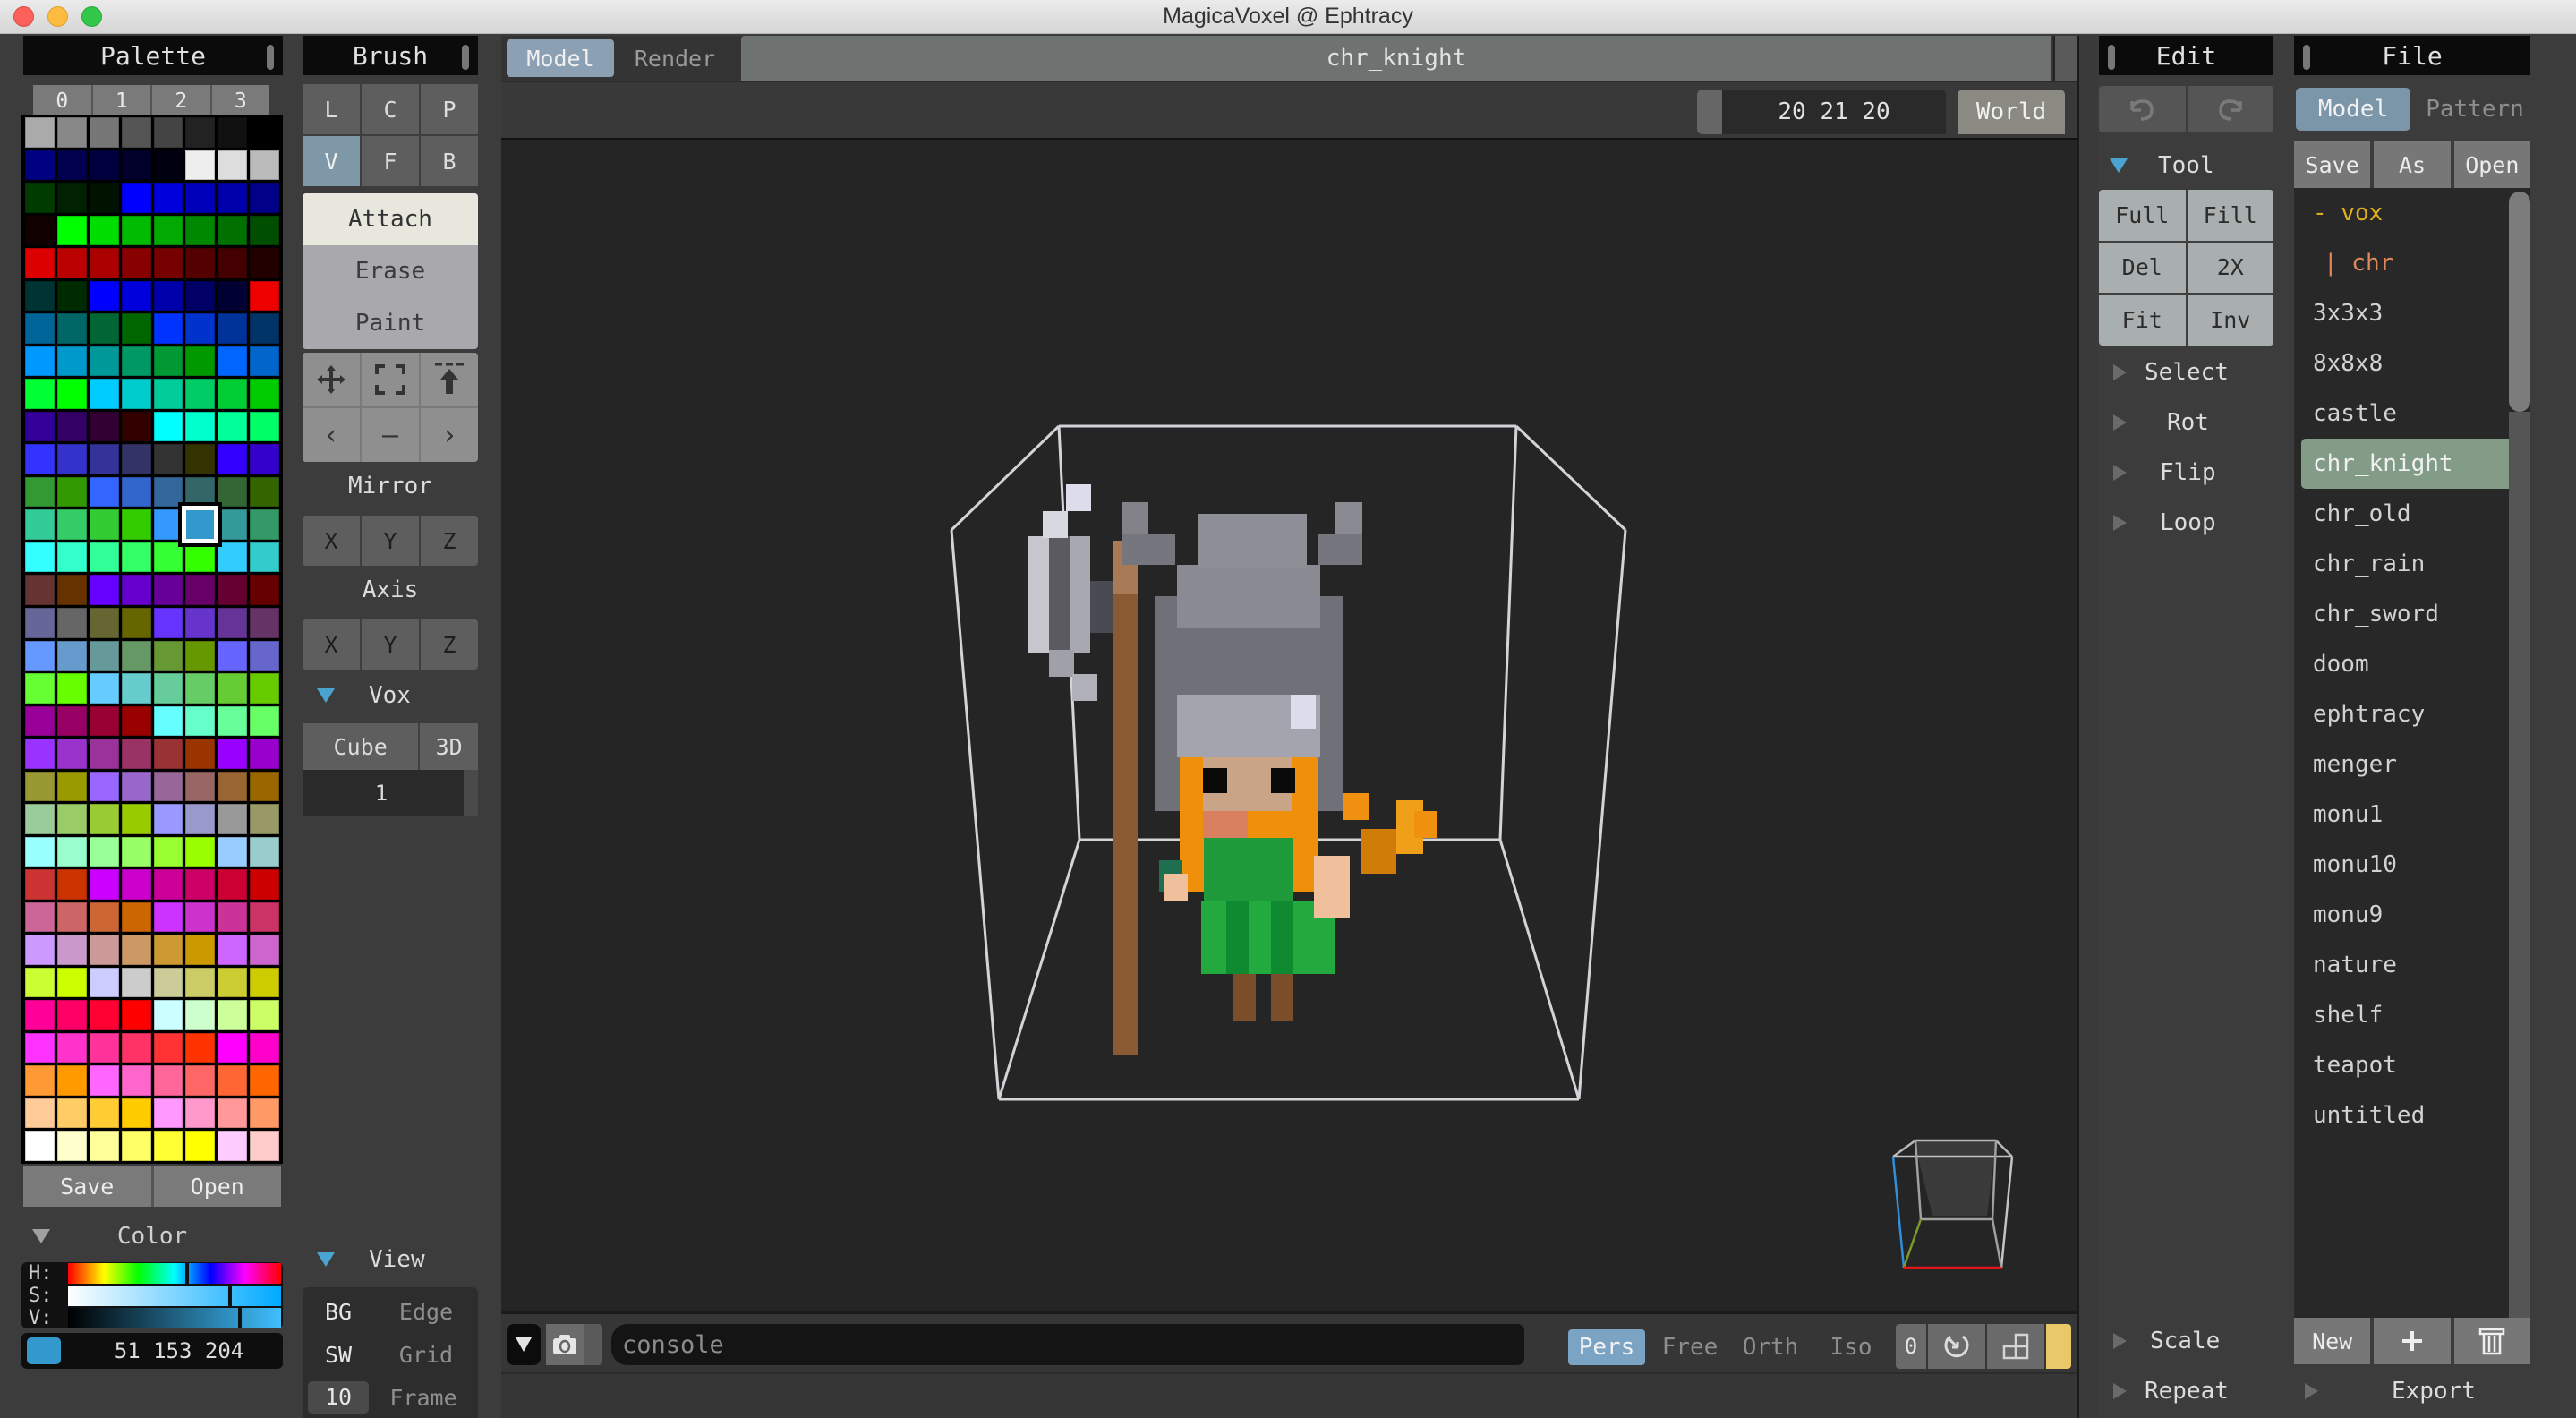  What do you see at coordinates (449, 645) in the screenshot?
I see `axis-z-button: Z` at bounding box center [449, 645].